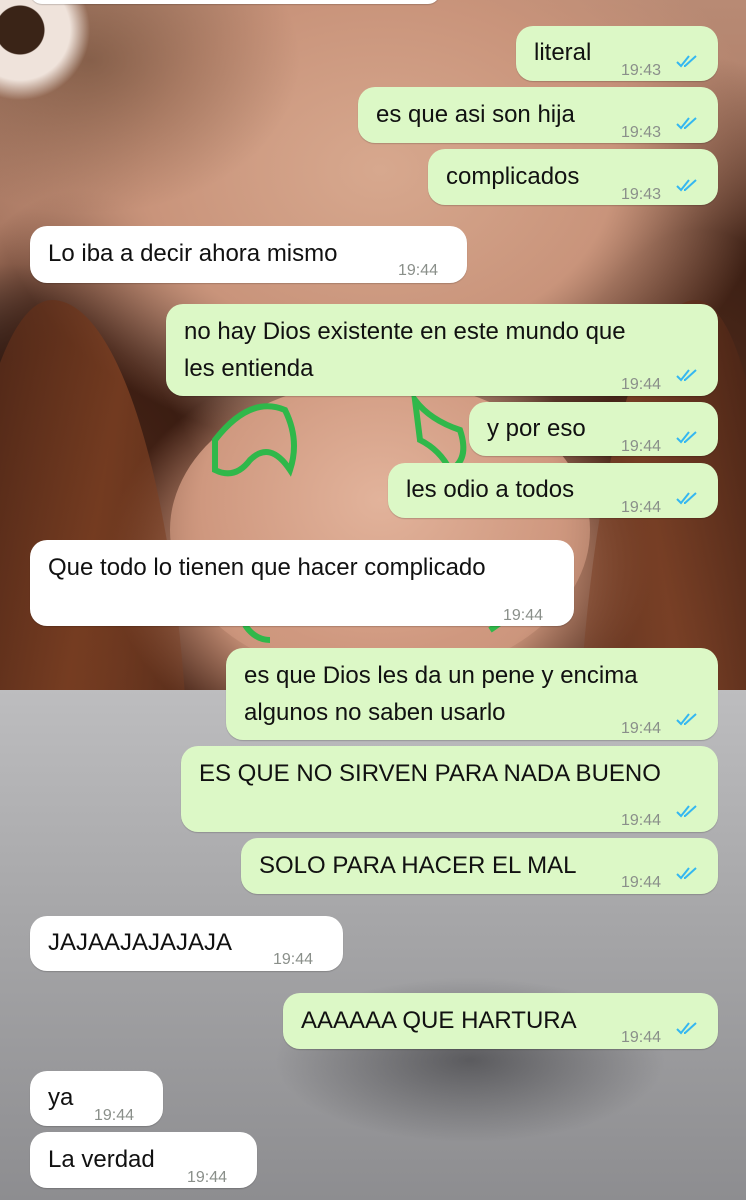  What do you see at coordinates (593, 429) in the screenshot?
I see `message-bubble-outgoing: y por eso 19:44` at bounding box center [593, 429].